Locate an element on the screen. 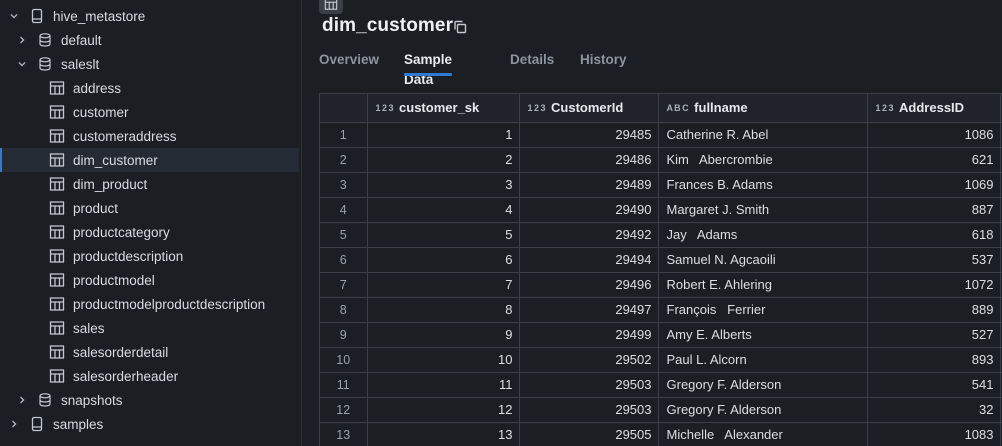 This screenshot has width=1002, height=446. table-cell: 12 is located at coordinates (443, 410).